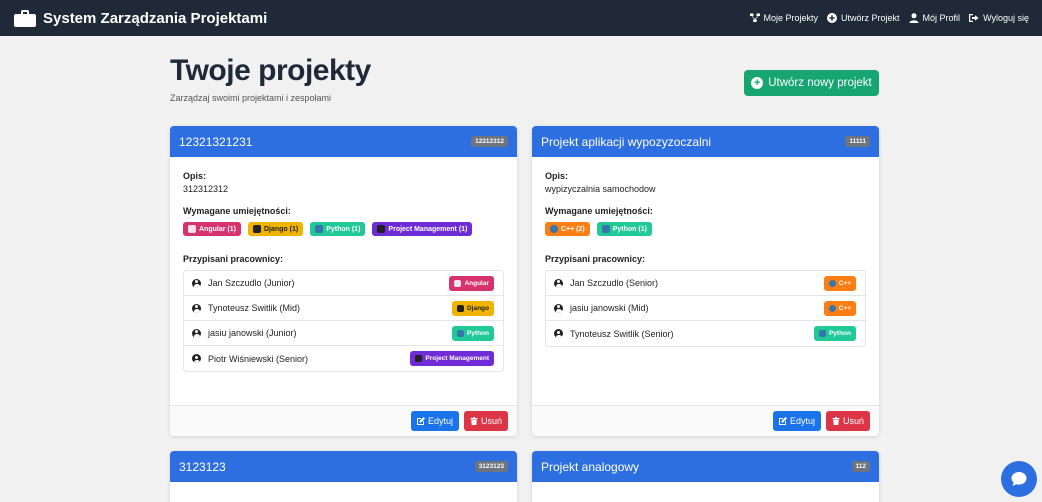 The image size is (1042, 502). Describe the element at coordinates (440, 421) in the screenshot. I see `edit-button-label: Edytuj` at that location.